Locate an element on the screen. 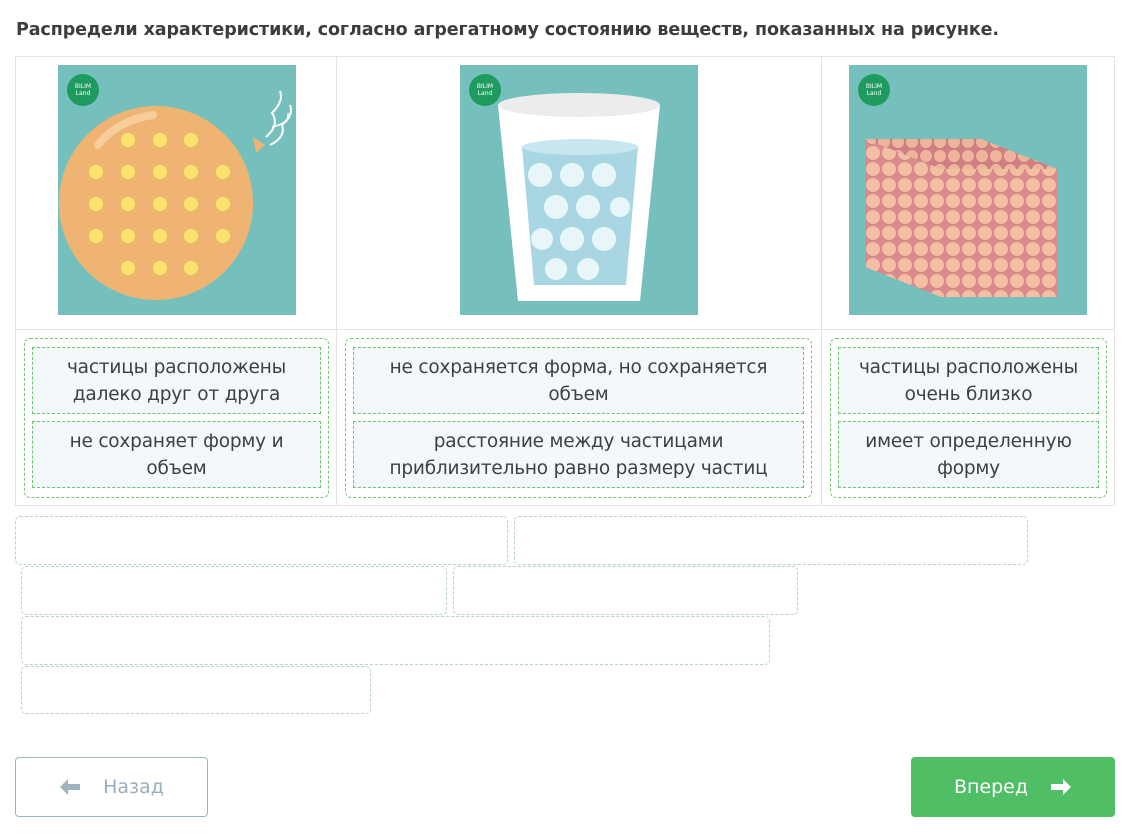  arrow-left-icon is located at coordinates (70, 787).